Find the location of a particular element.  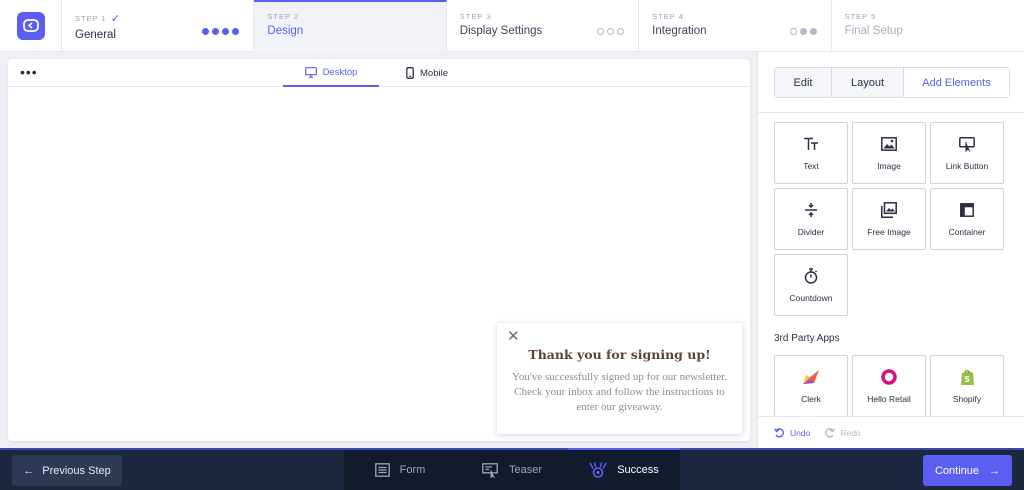

tab-label: Success is located at coordinates (638, 470).